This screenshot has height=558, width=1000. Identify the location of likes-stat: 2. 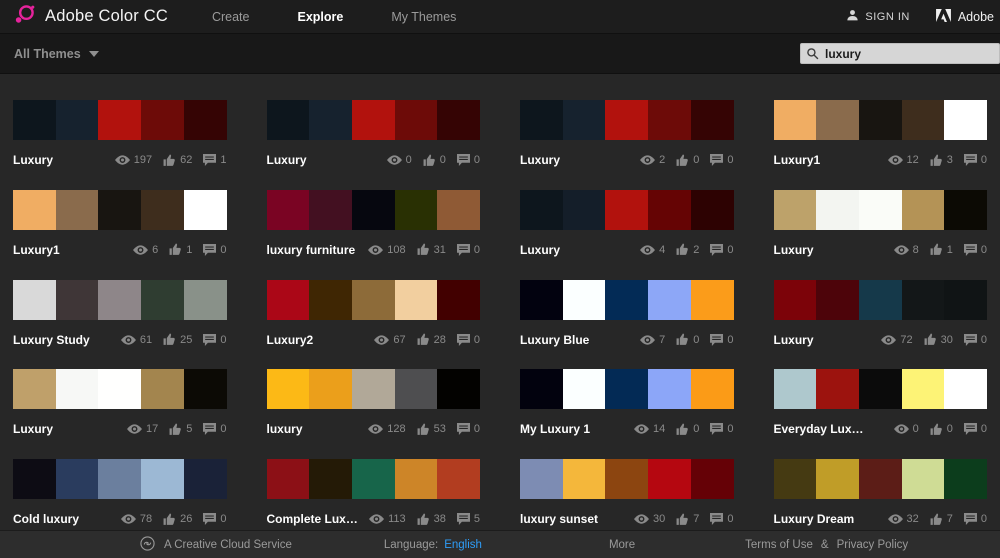
(687, 249).